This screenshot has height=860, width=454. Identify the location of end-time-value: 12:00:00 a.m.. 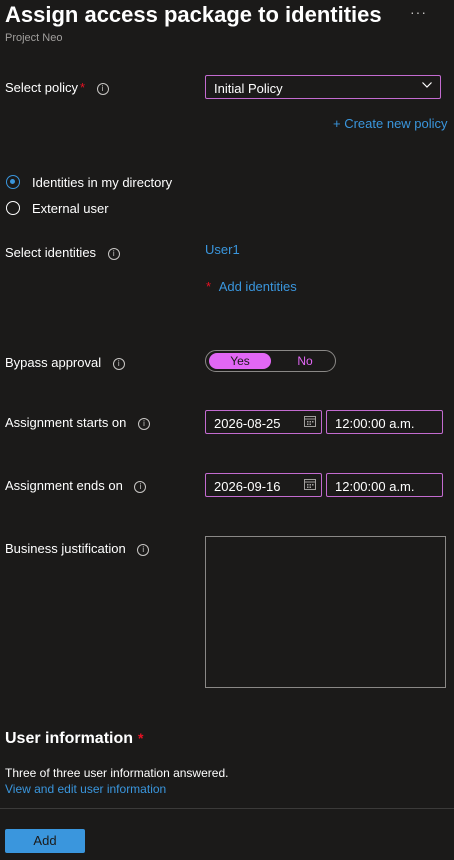
(375, 486).